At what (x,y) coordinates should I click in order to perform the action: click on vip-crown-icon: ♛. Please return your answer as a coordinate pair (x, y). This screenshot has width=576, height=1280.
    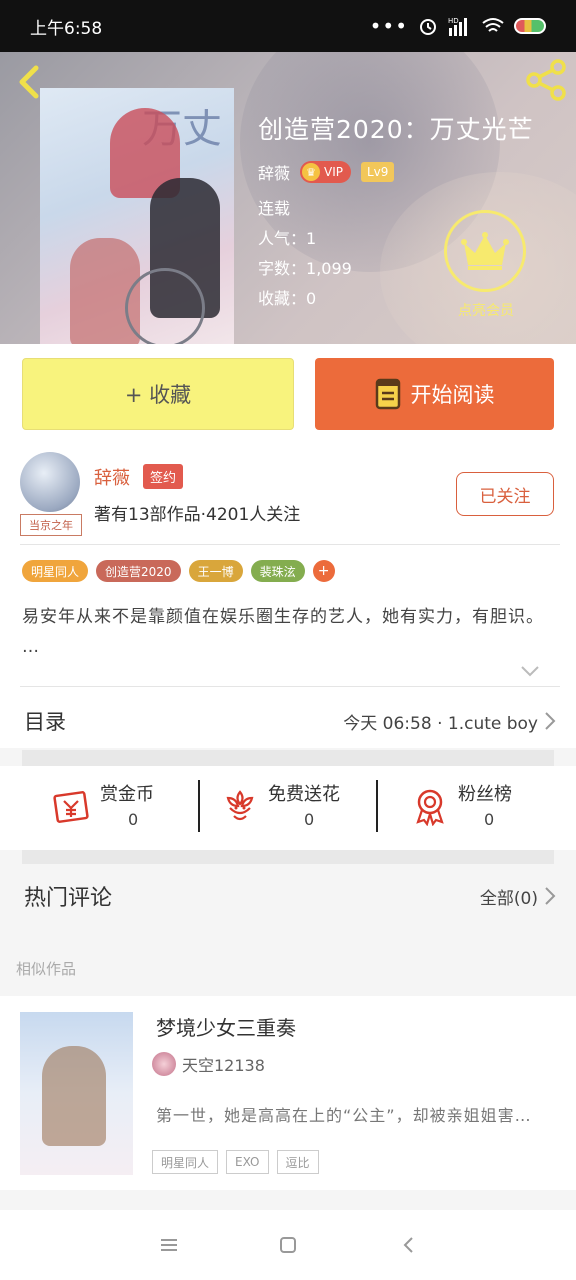
    Looking at the image, I should click on (311, 172).